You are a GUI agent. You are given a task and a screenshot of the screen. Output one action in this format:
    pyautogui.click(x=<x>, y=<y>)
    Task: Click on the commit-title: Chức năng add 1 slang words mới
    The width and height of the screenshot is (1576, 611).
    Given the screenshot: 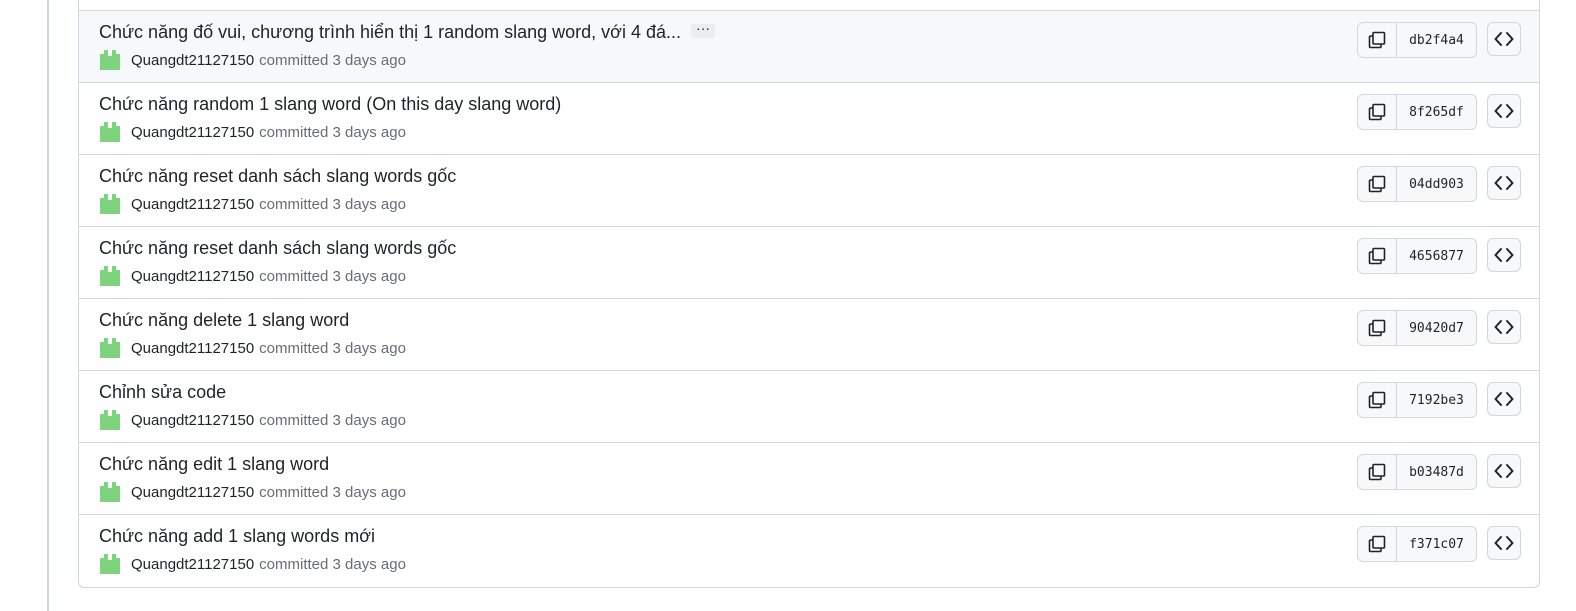 What is the action you would take?
    pyautogui.click(x=237, y=536)
    